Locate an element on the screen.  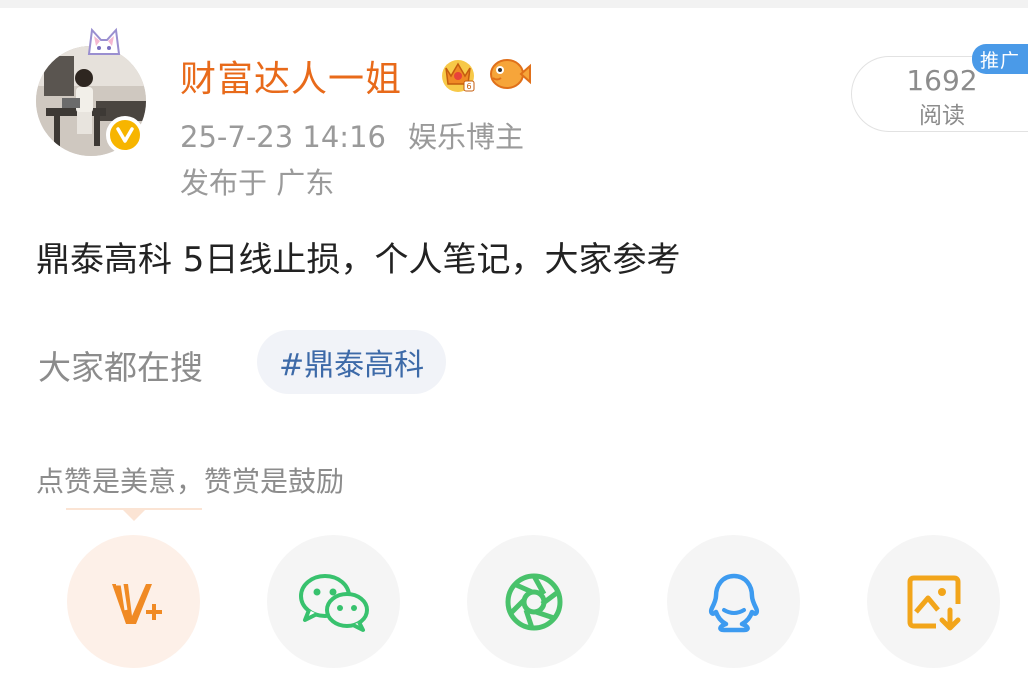
reward-prompt: 点赞是美意，赞赏是鼓励 is located at coordinates (190, 481).